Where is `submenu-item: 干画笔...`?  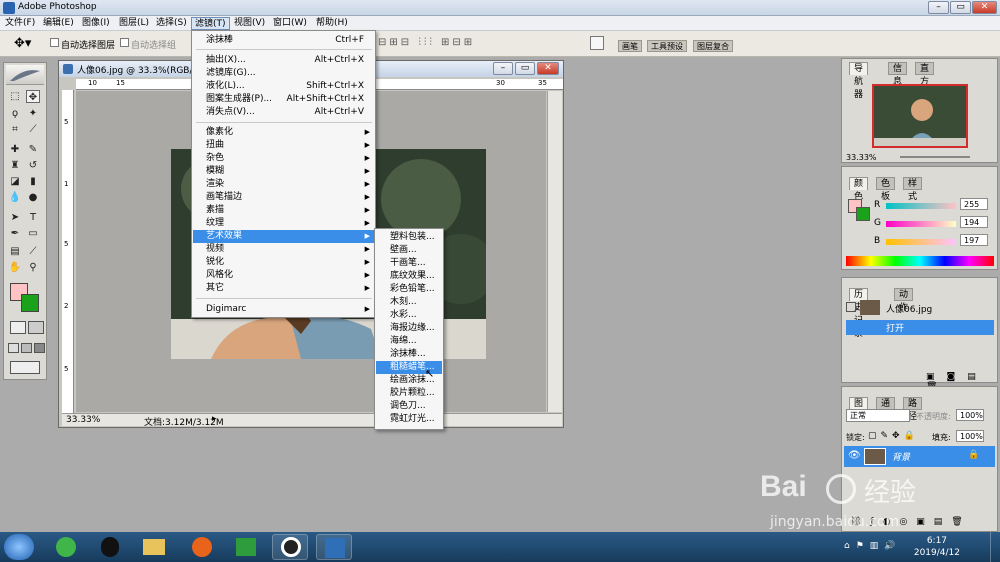 submenu-item: 干画笔... is located at coordinates (409, 263).